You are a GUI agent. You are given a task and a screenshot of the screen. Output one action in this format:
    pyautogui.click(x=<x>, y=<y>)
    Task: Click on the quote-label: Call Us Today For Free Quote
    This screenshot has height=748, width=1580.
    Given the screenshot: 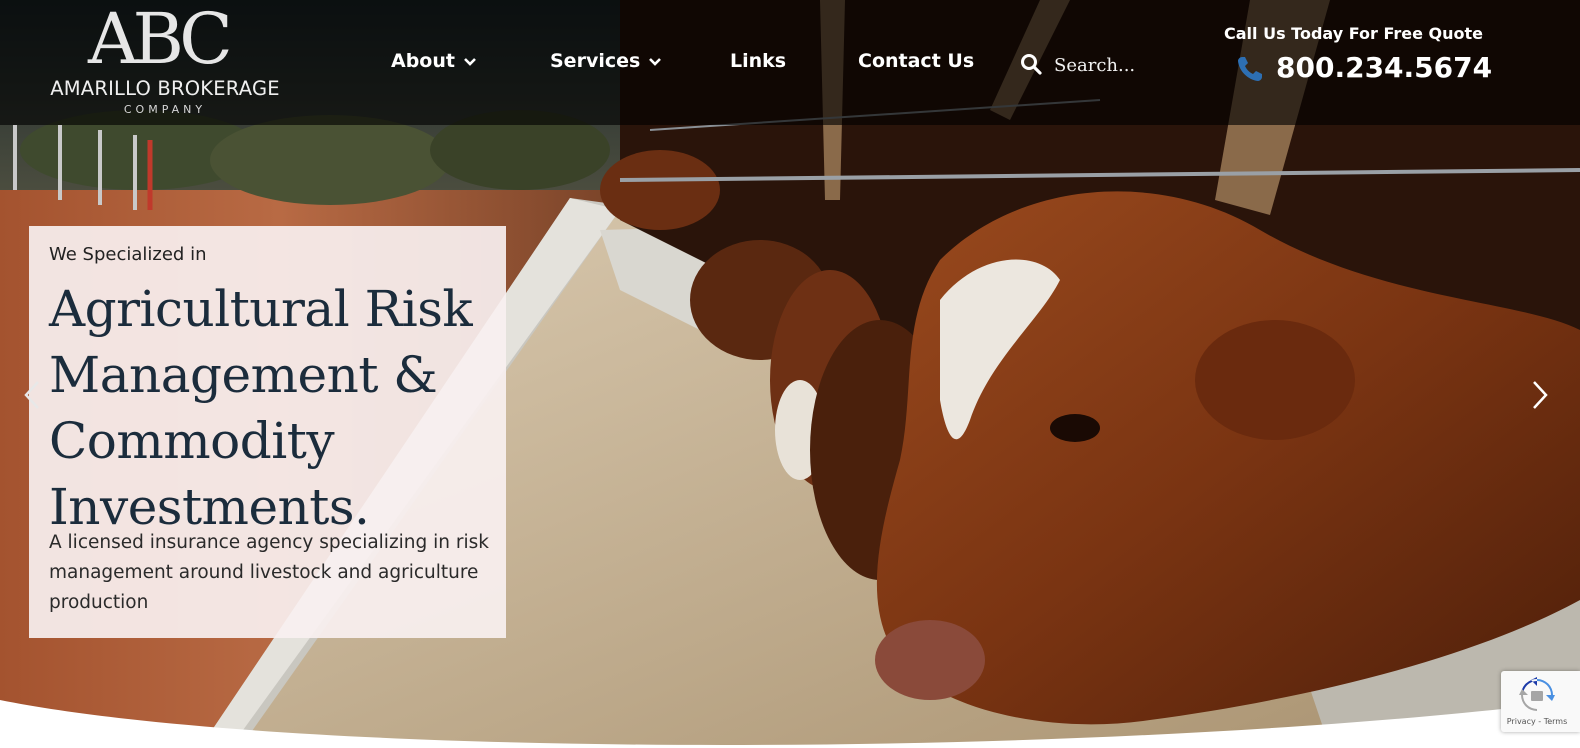 What is the action you would take?
    pyautogui.click(x=1353, y=33)
    